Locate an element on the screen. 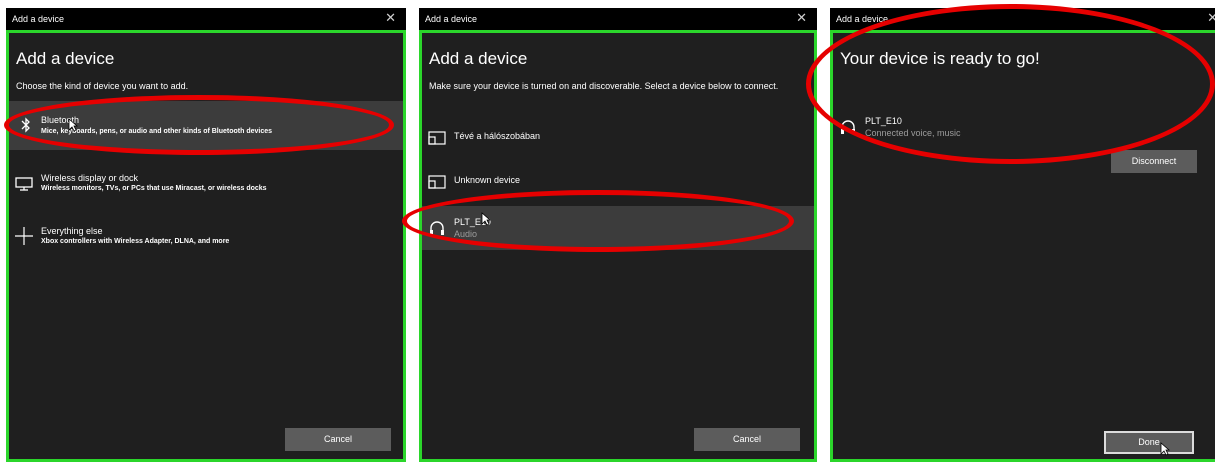  page-title: Your device is ready to go! is located at coordinates (940, 58).